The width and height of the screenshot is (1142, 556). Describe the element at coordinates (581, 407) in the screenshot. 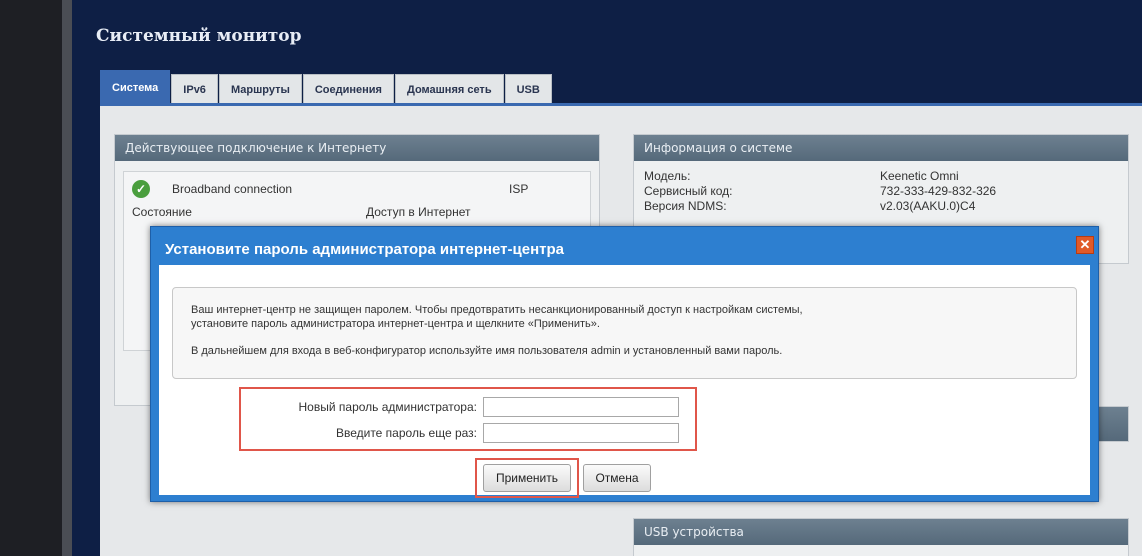

I see `new-password-input` at that location.